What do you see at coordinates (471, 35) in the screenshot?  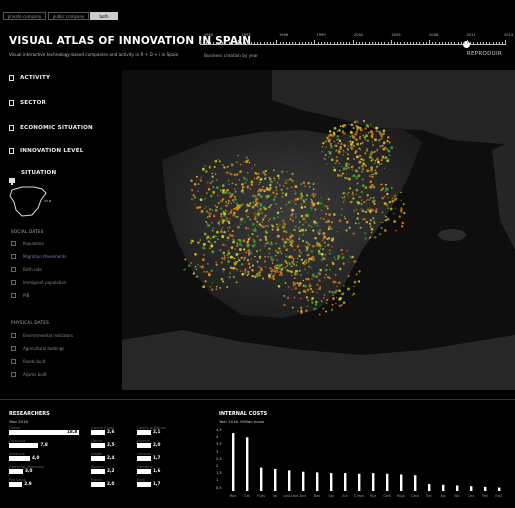 I see `timeline-year-label: 2011` at bounding box center [471, 35].